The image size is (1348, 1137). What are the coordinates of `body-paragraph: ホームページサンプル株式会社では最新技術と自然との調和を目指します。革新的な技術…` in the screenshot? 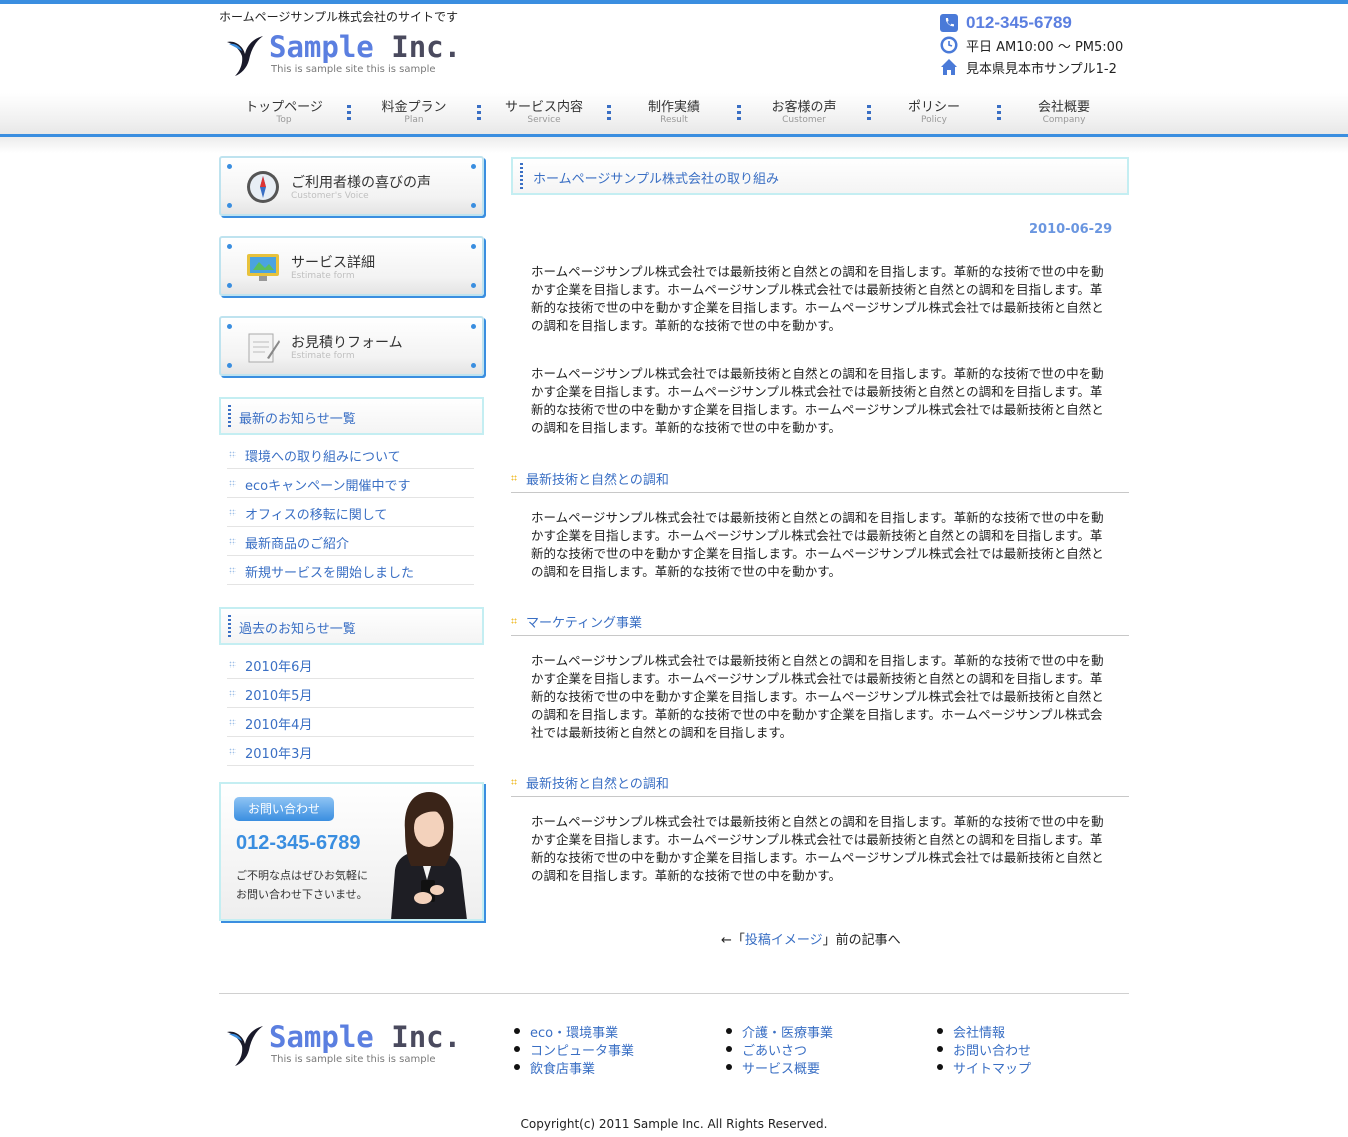 It's located at (817, 400).